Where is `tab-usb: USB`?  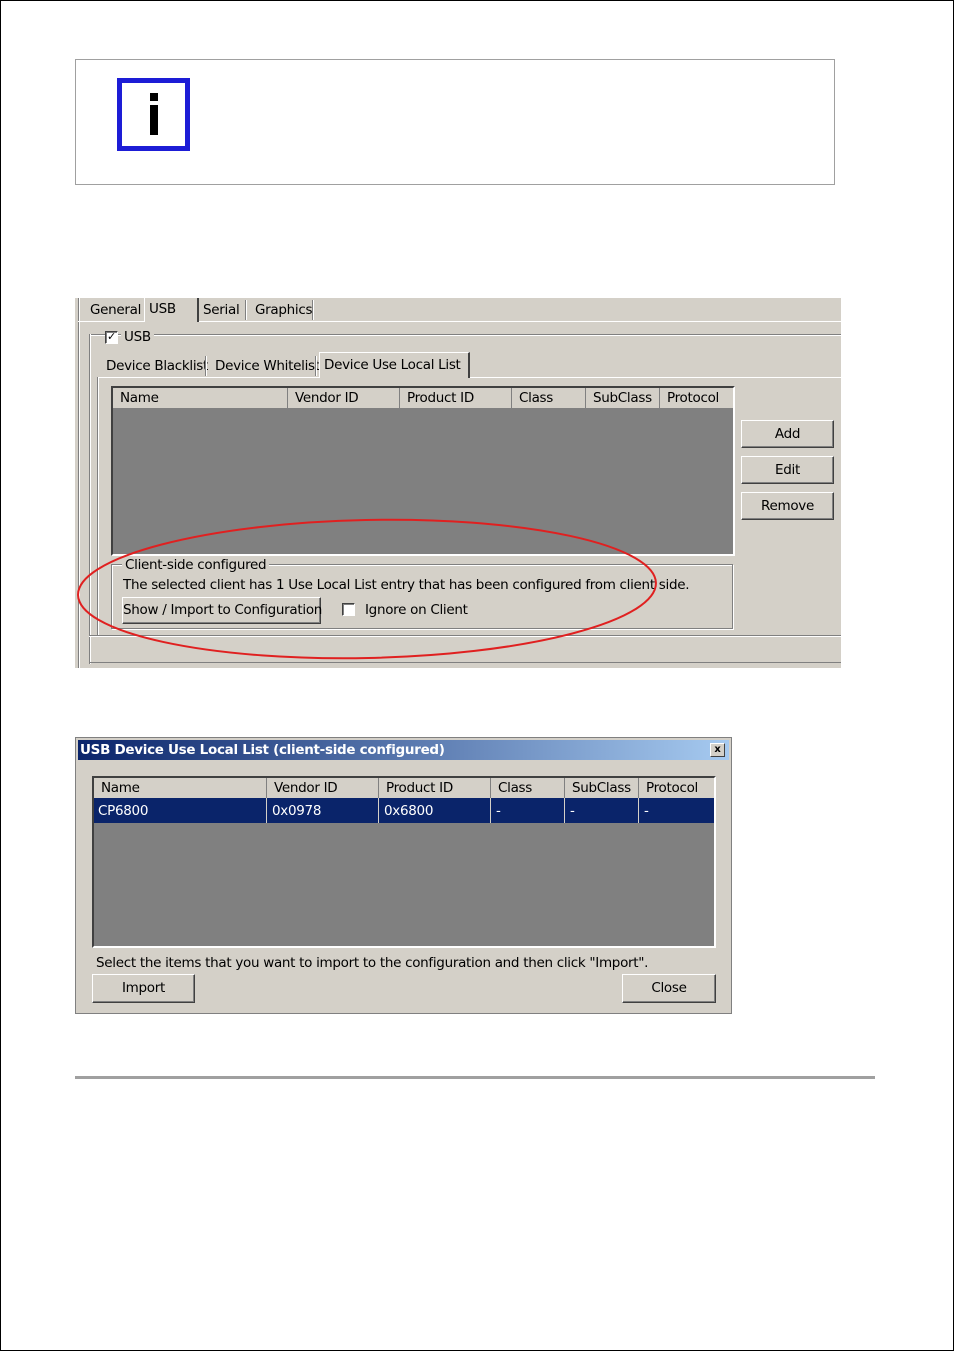 tab-usb: USB is located at coordinates (171, 310).